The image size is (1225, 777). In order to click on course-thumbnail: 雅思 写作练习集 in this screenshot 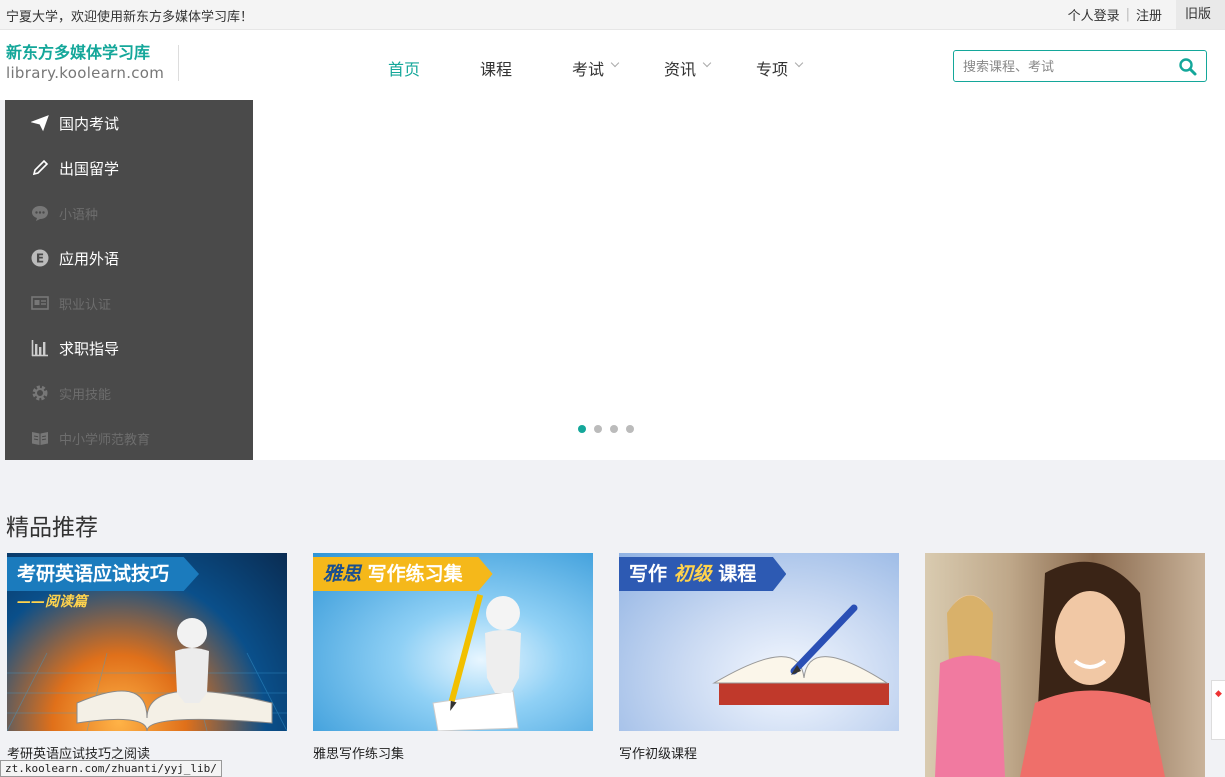, I will do `click(453, 642)`.